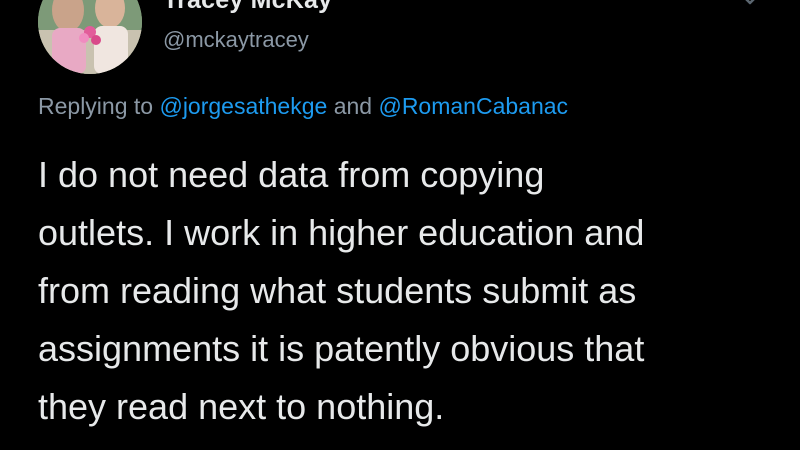 Image resolution: width=800 pixels, height=450 pixels. Describe the element at coordinates (291, 174) in the screenshot. I see `tweet-text-line: I do not need data from copying` at that location.